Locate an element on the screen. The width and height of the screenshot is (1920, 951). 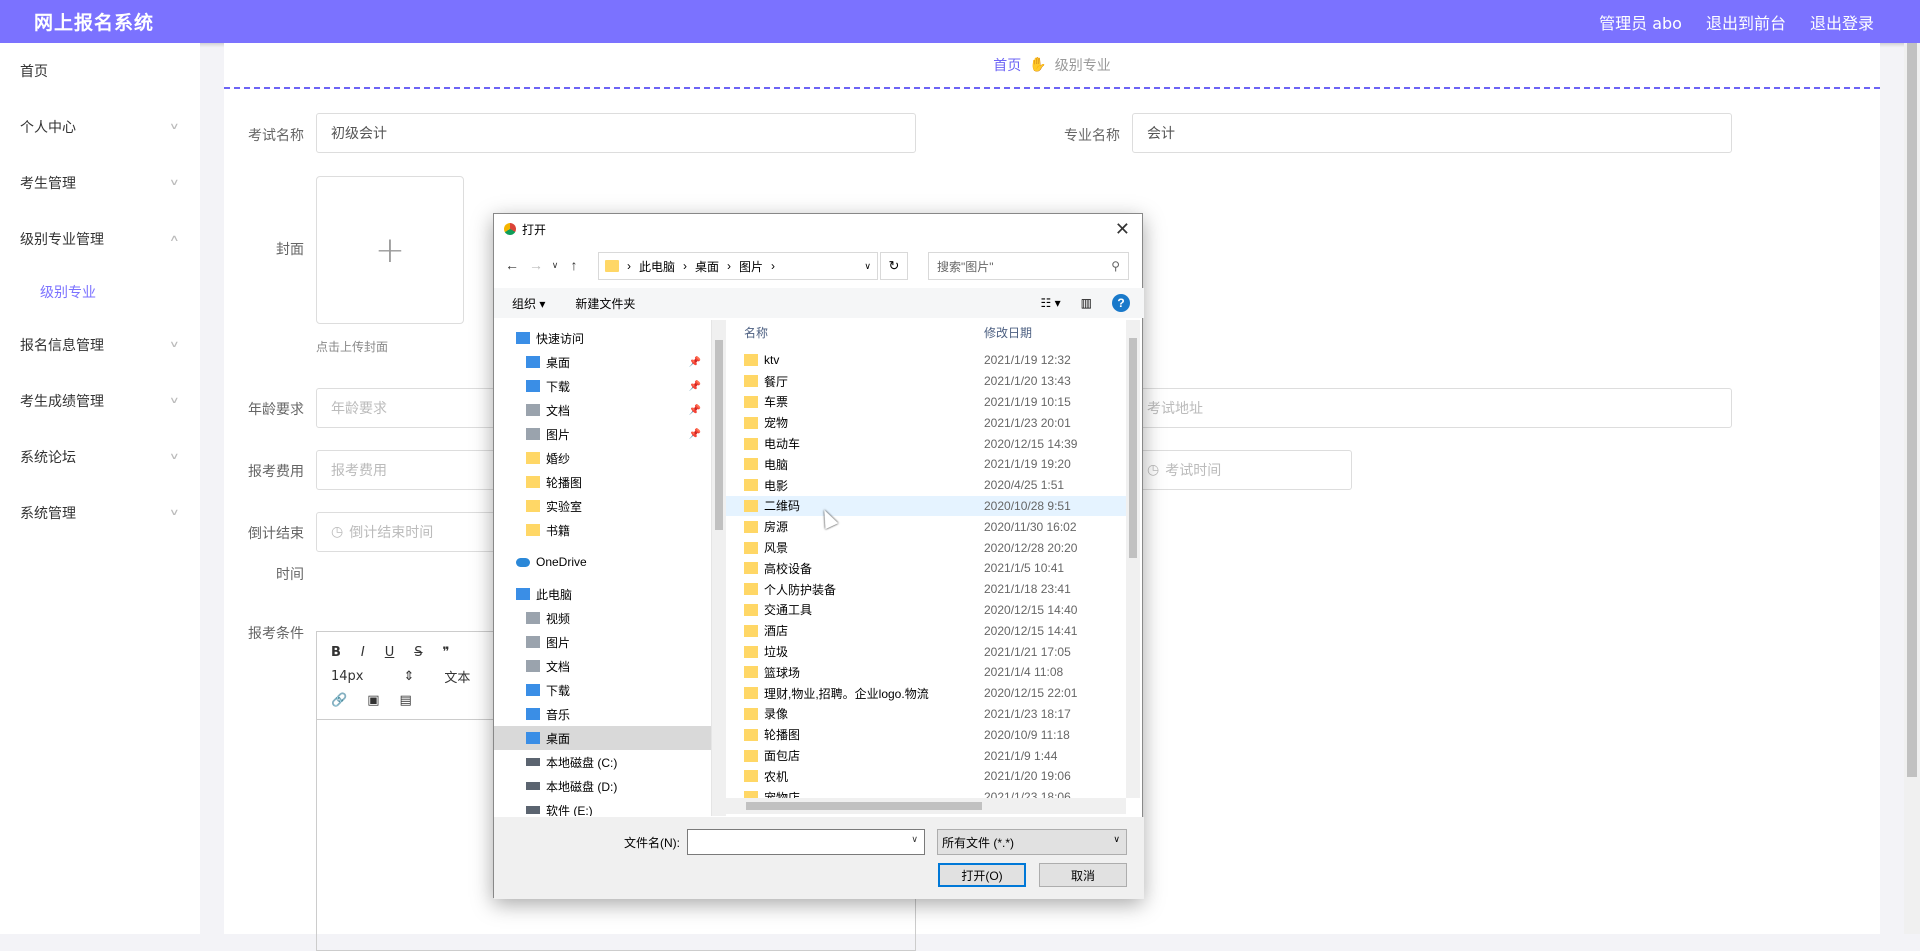
file-row: 车票 2021/1/19 10:15 is located at coordinates (926, 402).